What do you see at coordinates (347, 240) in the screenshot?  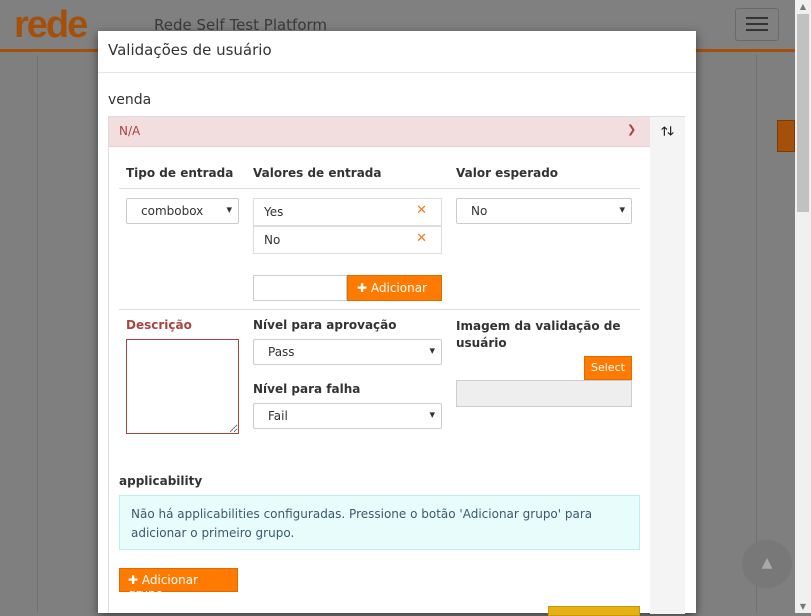 I see `input-value-item: No ✕` at bounding box center [347, 240].